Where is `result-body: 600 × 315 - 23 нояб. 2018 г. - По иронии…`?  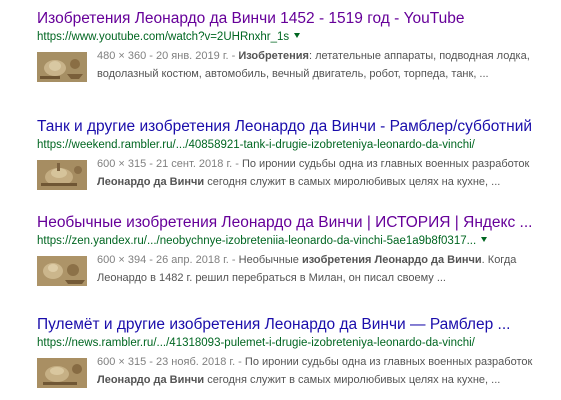 result-body: 600 × 315 - 23 нояб. 2018 г. - По иронии… is located at coordinates (297, 374).